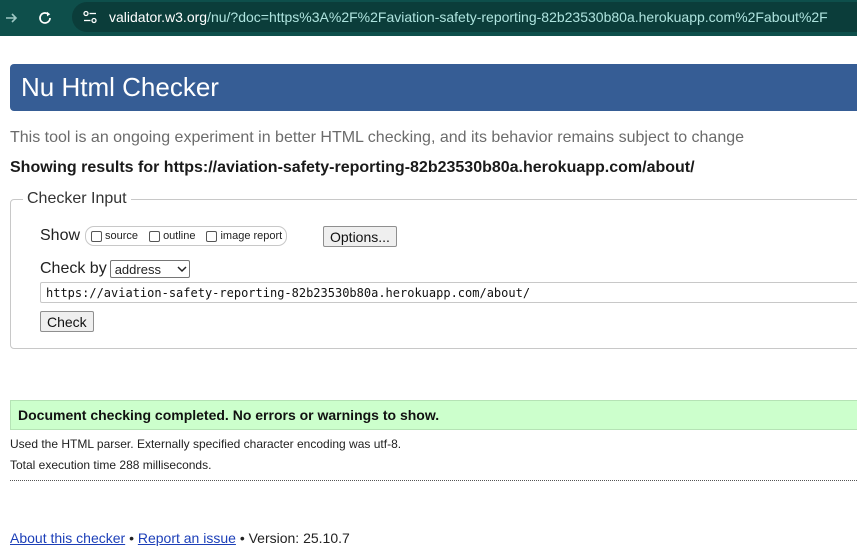 The image size is (857, 552). I want to click on check-button: Check, so click(67, 321).